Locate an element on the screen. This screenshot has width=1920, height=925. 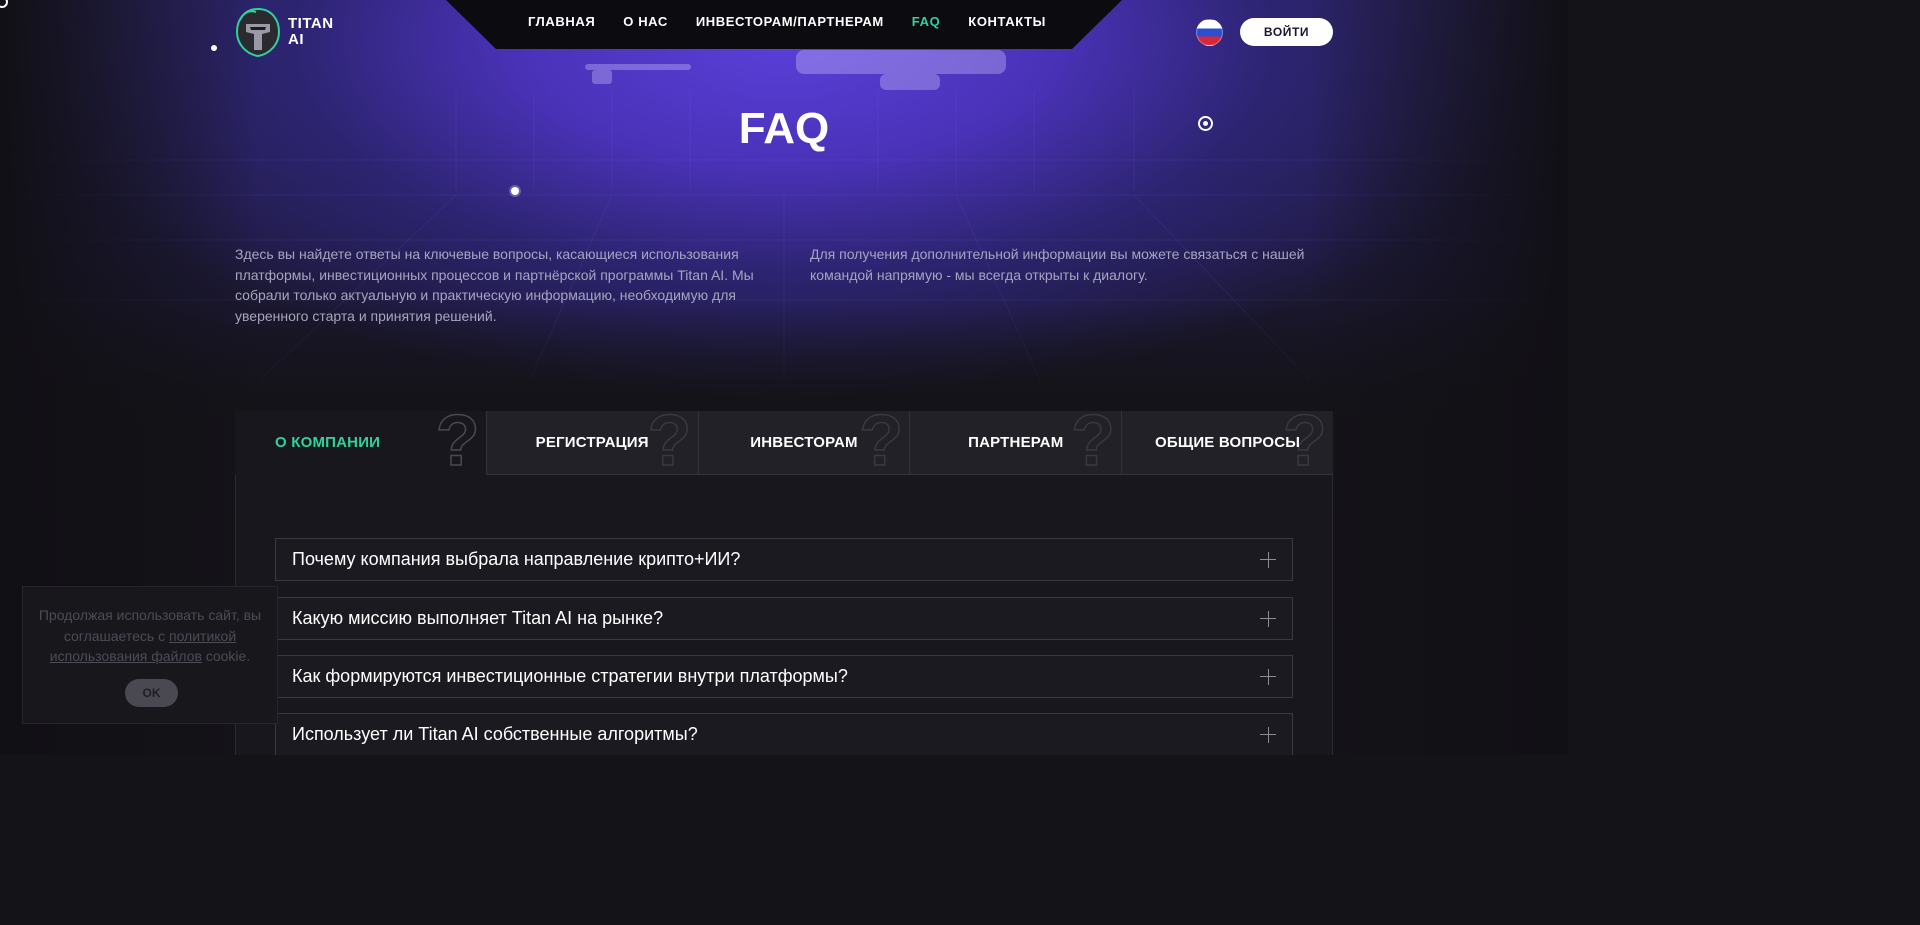
tab-label: ПАРТНЕРАМ is located at coordinates (1016, 442).